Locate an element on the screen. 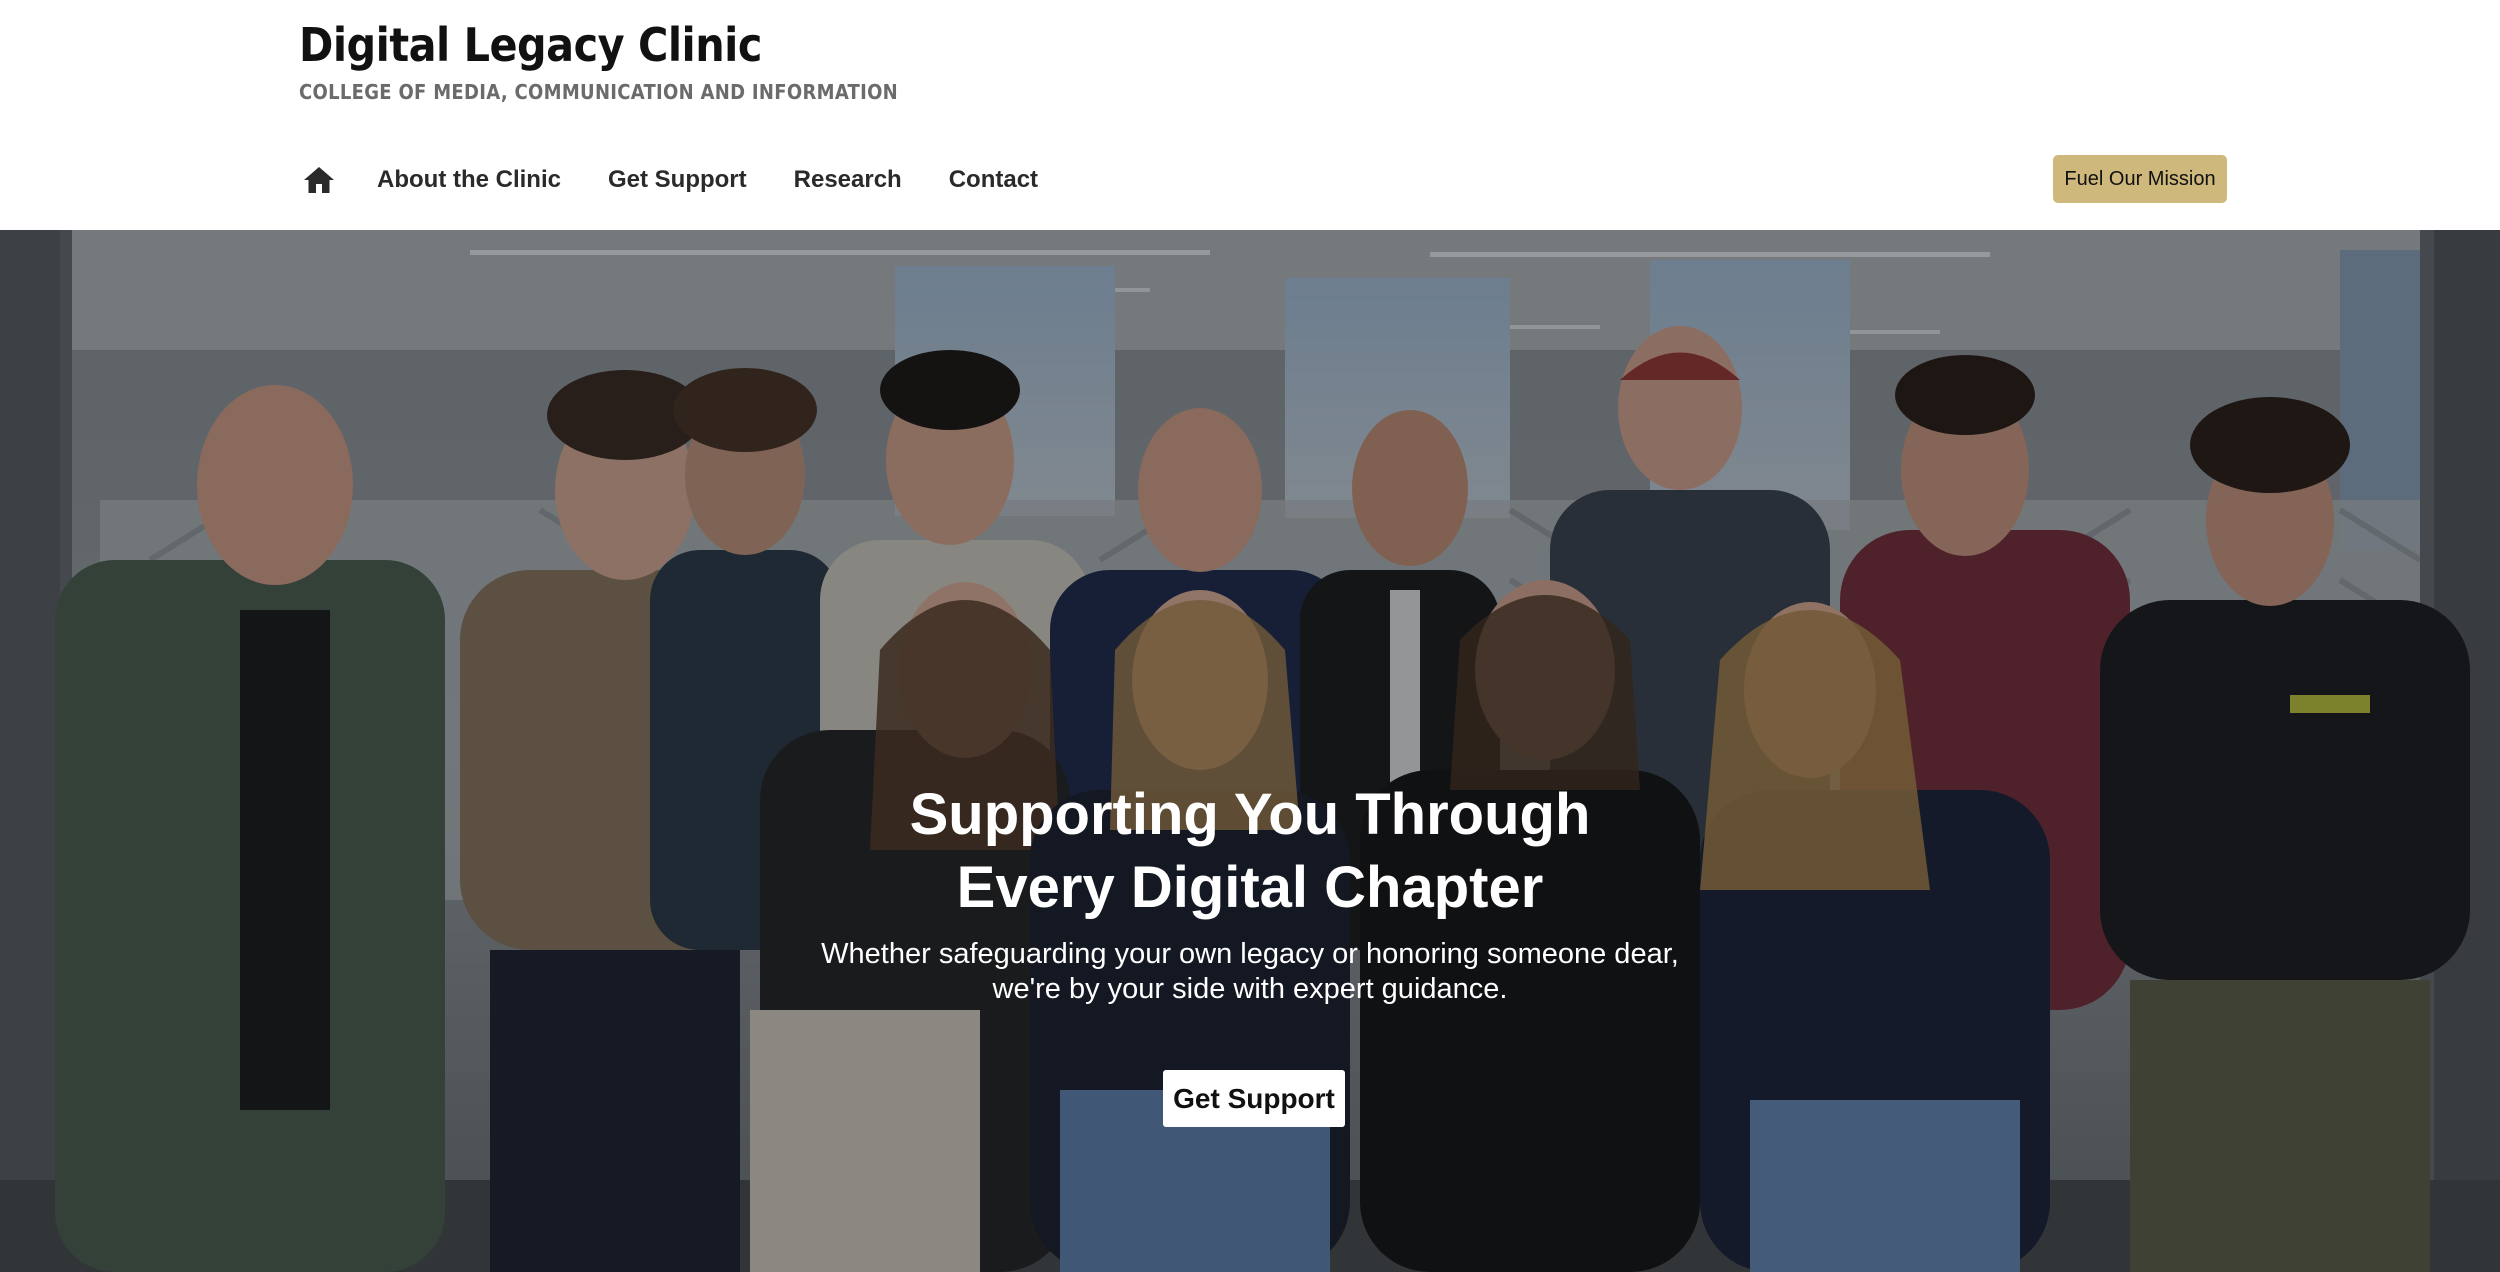  fuel-our-mission-button: Fuel Our Mission is located at coordinates (2140, 179).